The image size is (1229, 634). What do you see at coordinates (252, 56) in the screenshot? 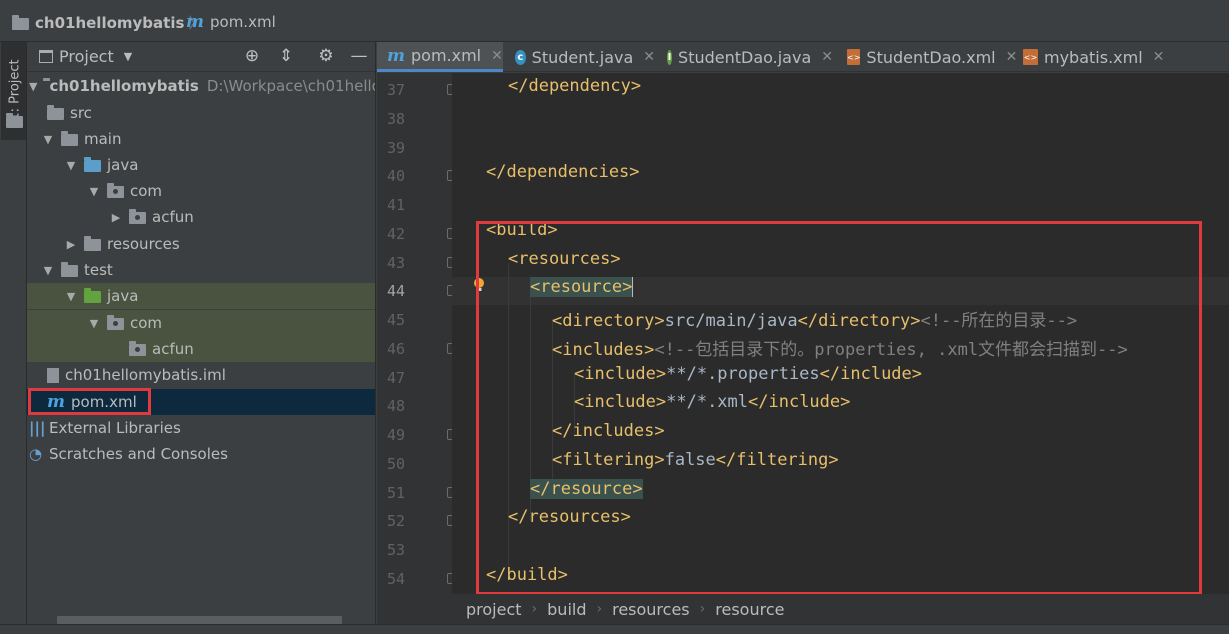
I see `locate-icon: ⊕` at bounding box center [252, 56].